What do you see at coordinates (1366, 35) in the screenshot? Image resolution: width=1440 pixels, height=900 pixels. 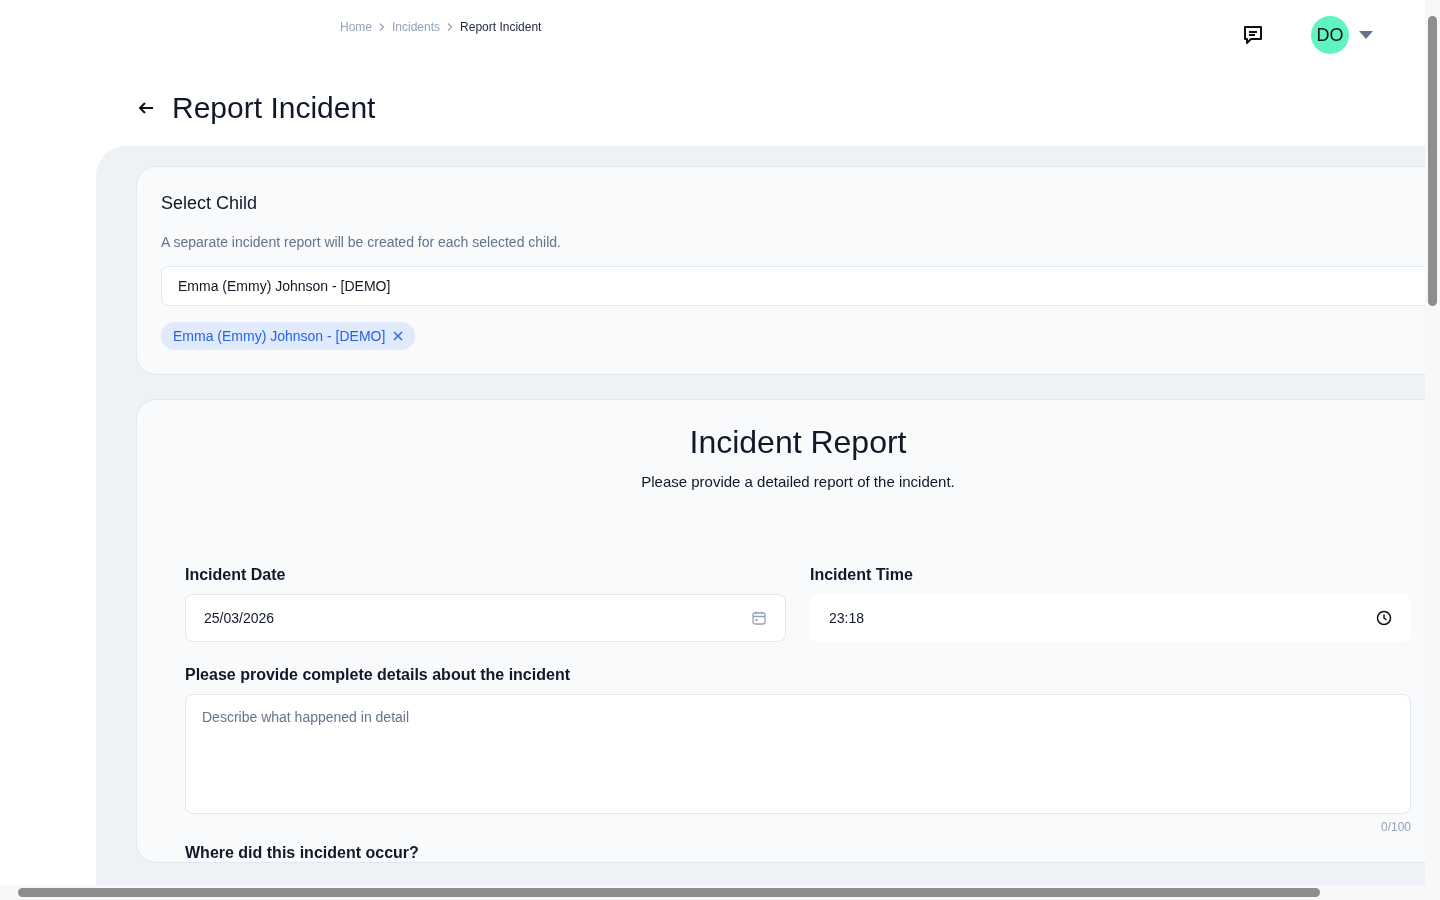 I see `caret-icon` at bounding box center [1366, 35].